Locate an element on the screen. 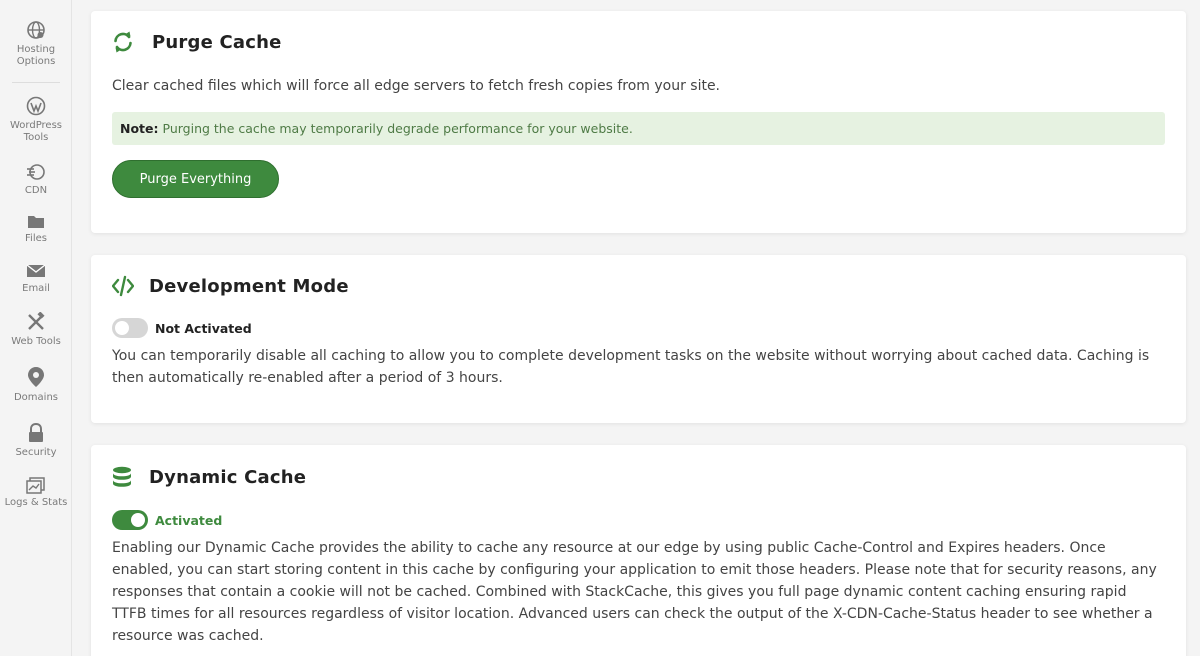  folder-icon is located at coordinates (36, 222).